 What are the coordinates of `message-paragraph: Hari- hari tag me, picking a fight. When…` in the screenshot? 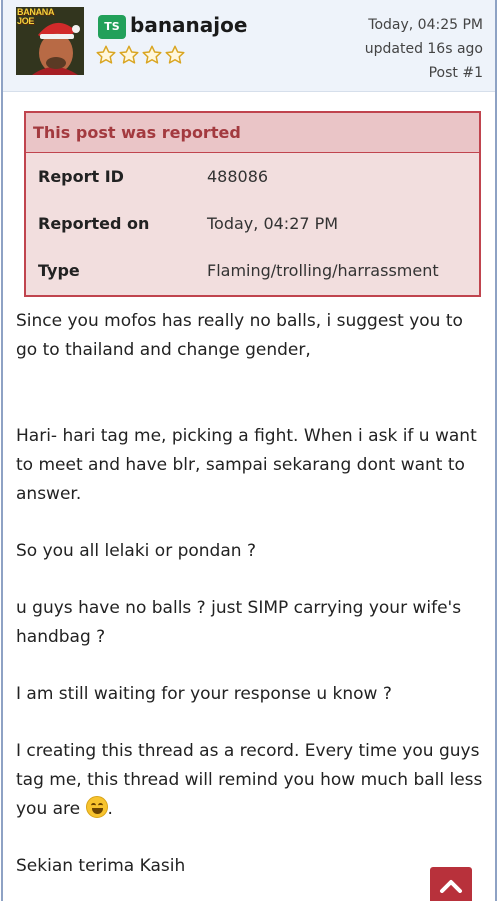 It's located at (246, 465).